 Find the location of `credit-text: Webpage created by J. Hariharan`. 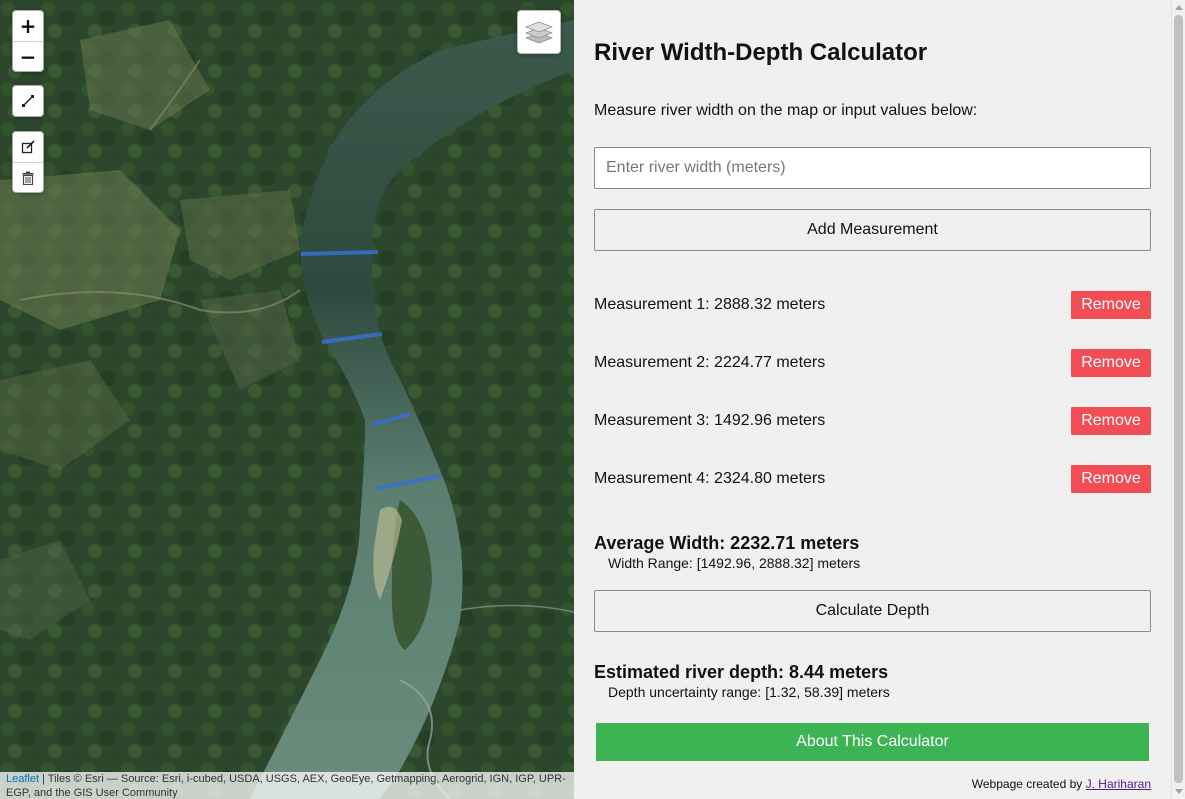

credit-text: Webpage created by J. Hariharan is located at coordinates (1061, 784).